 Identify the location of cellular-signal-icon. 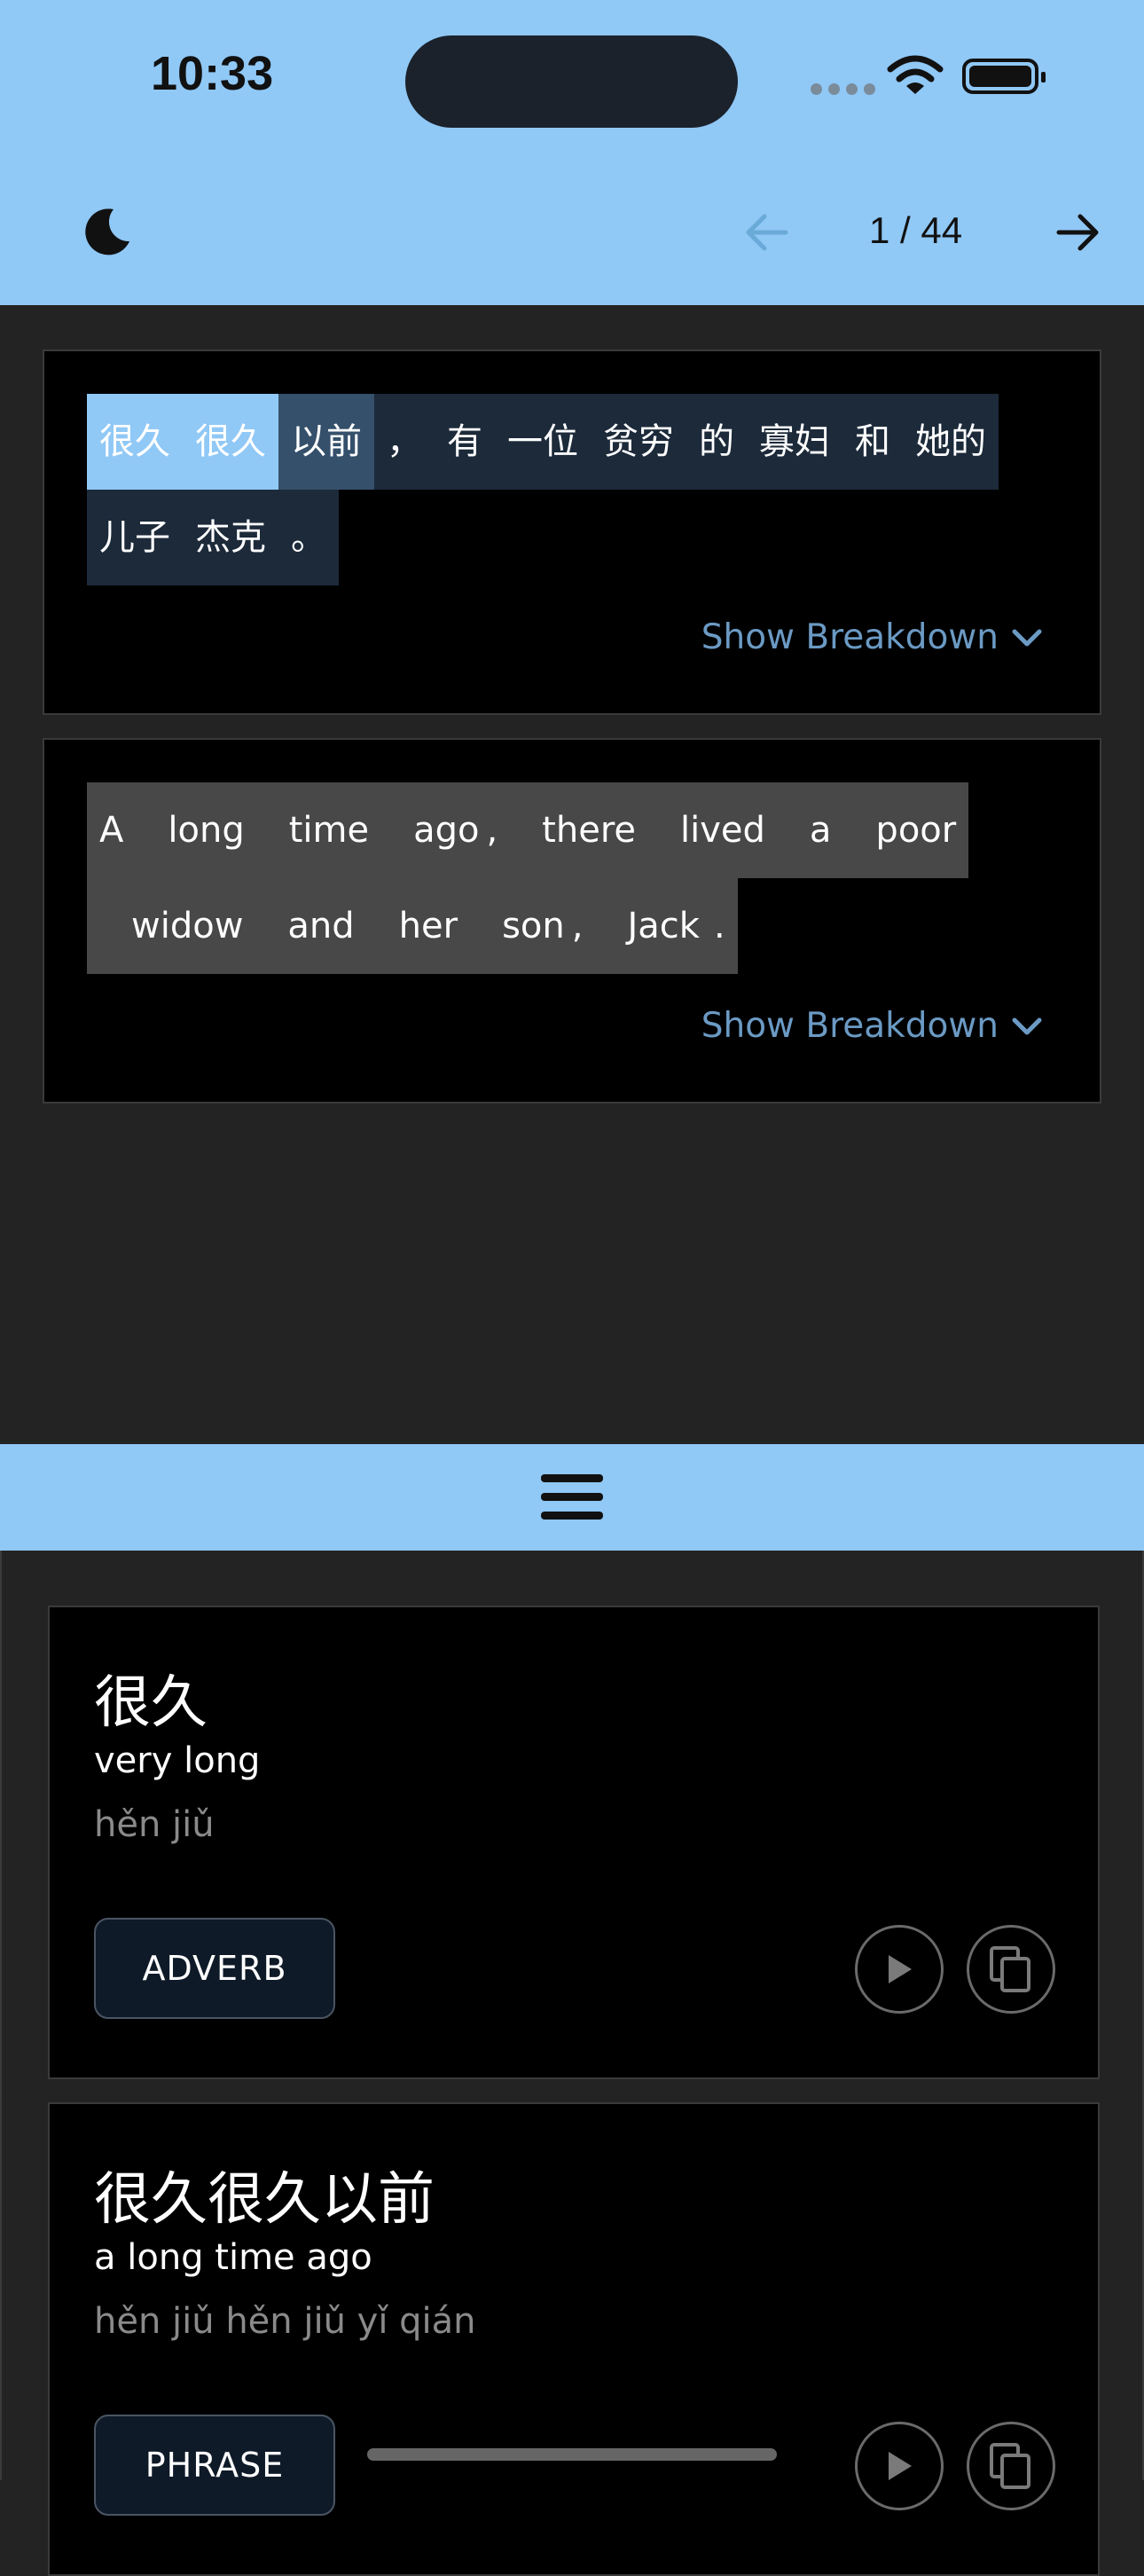
(843, 89).